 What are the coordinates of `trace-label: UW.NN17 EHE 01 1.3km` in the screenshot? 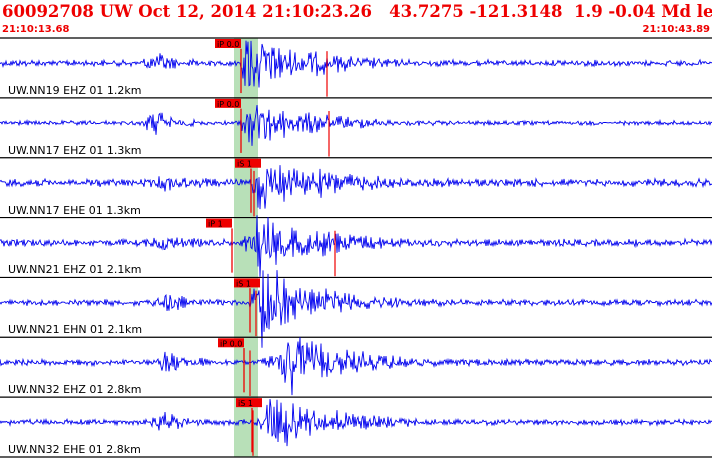 It's located at (74, 210).